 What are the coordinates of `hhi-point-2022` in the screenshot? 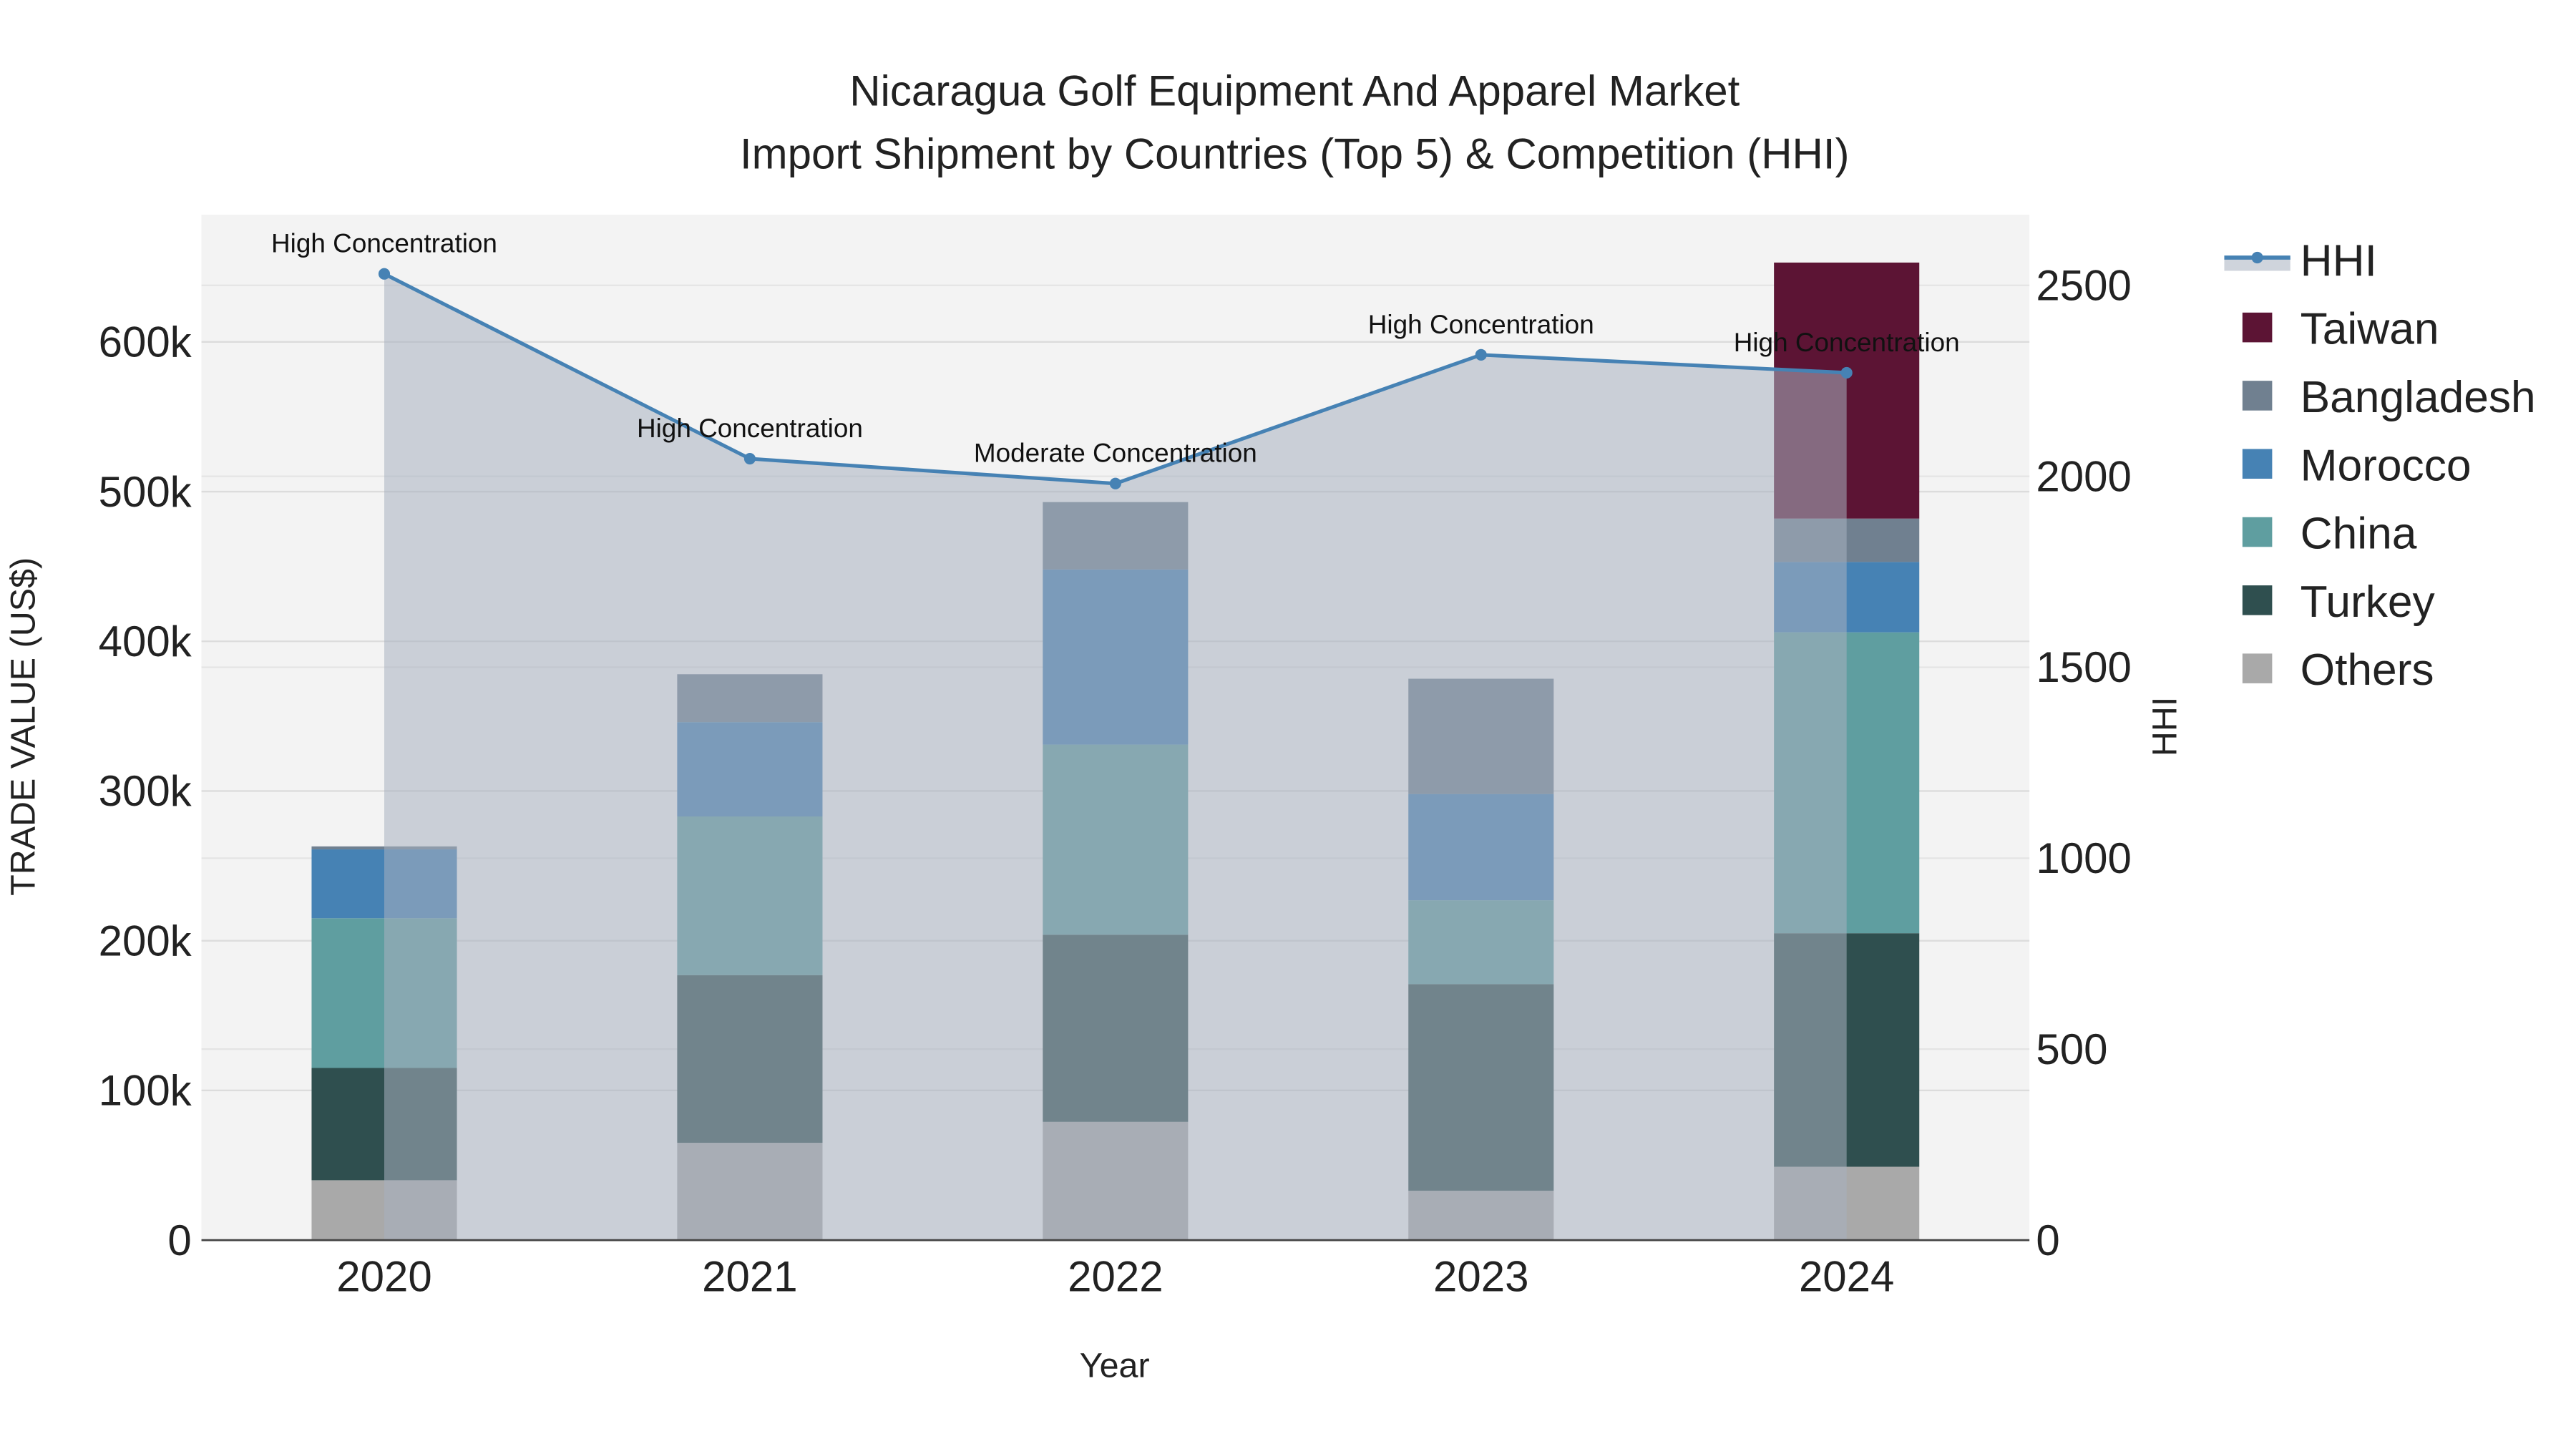 It's located at (1115, 483).